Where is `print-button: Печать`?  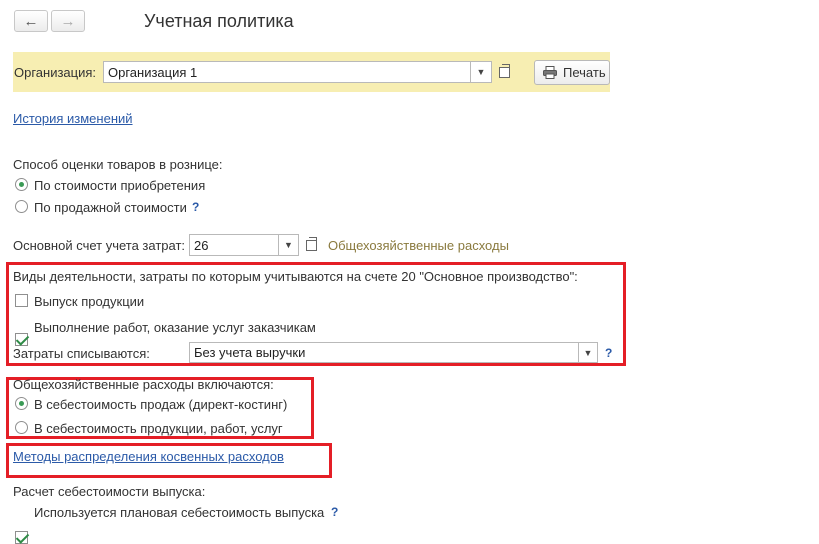 print-button: Печать is located at coordinates (572, 72).